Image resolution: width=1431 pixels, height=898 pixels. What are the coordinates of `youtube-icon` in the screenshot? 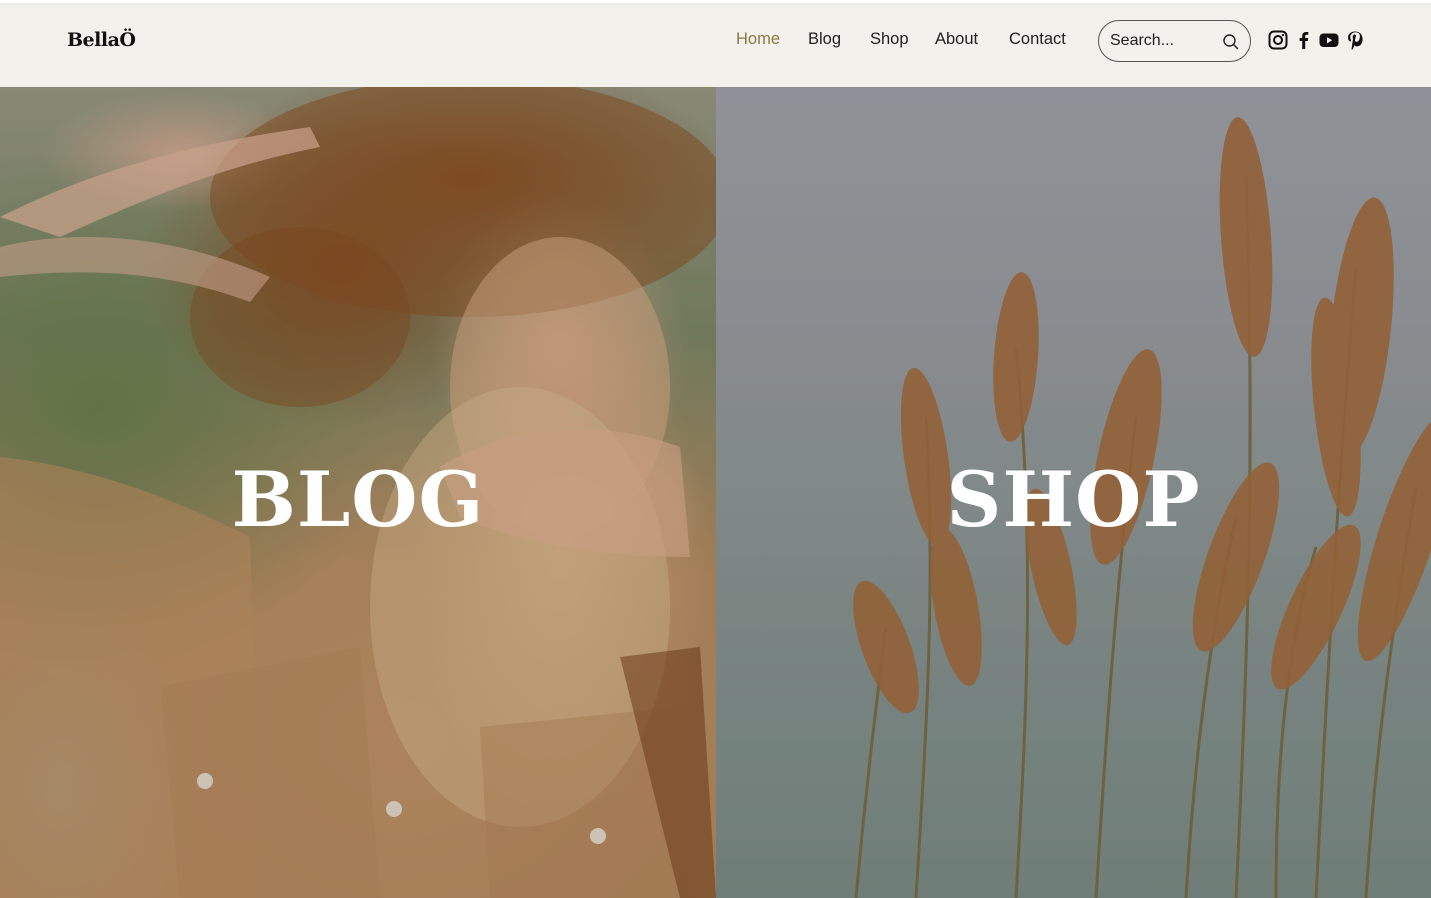 It's located at (1329, 40).